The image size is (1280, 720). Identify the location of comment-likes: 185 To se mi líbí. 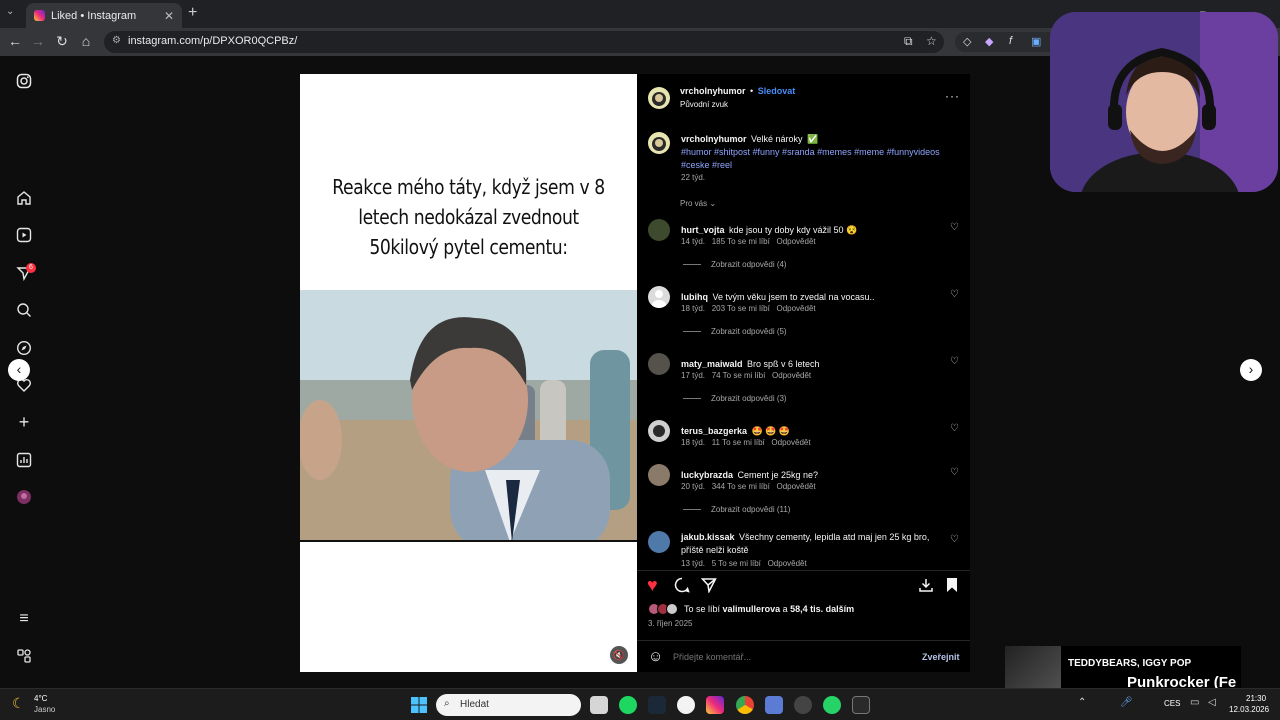
(741, 241).